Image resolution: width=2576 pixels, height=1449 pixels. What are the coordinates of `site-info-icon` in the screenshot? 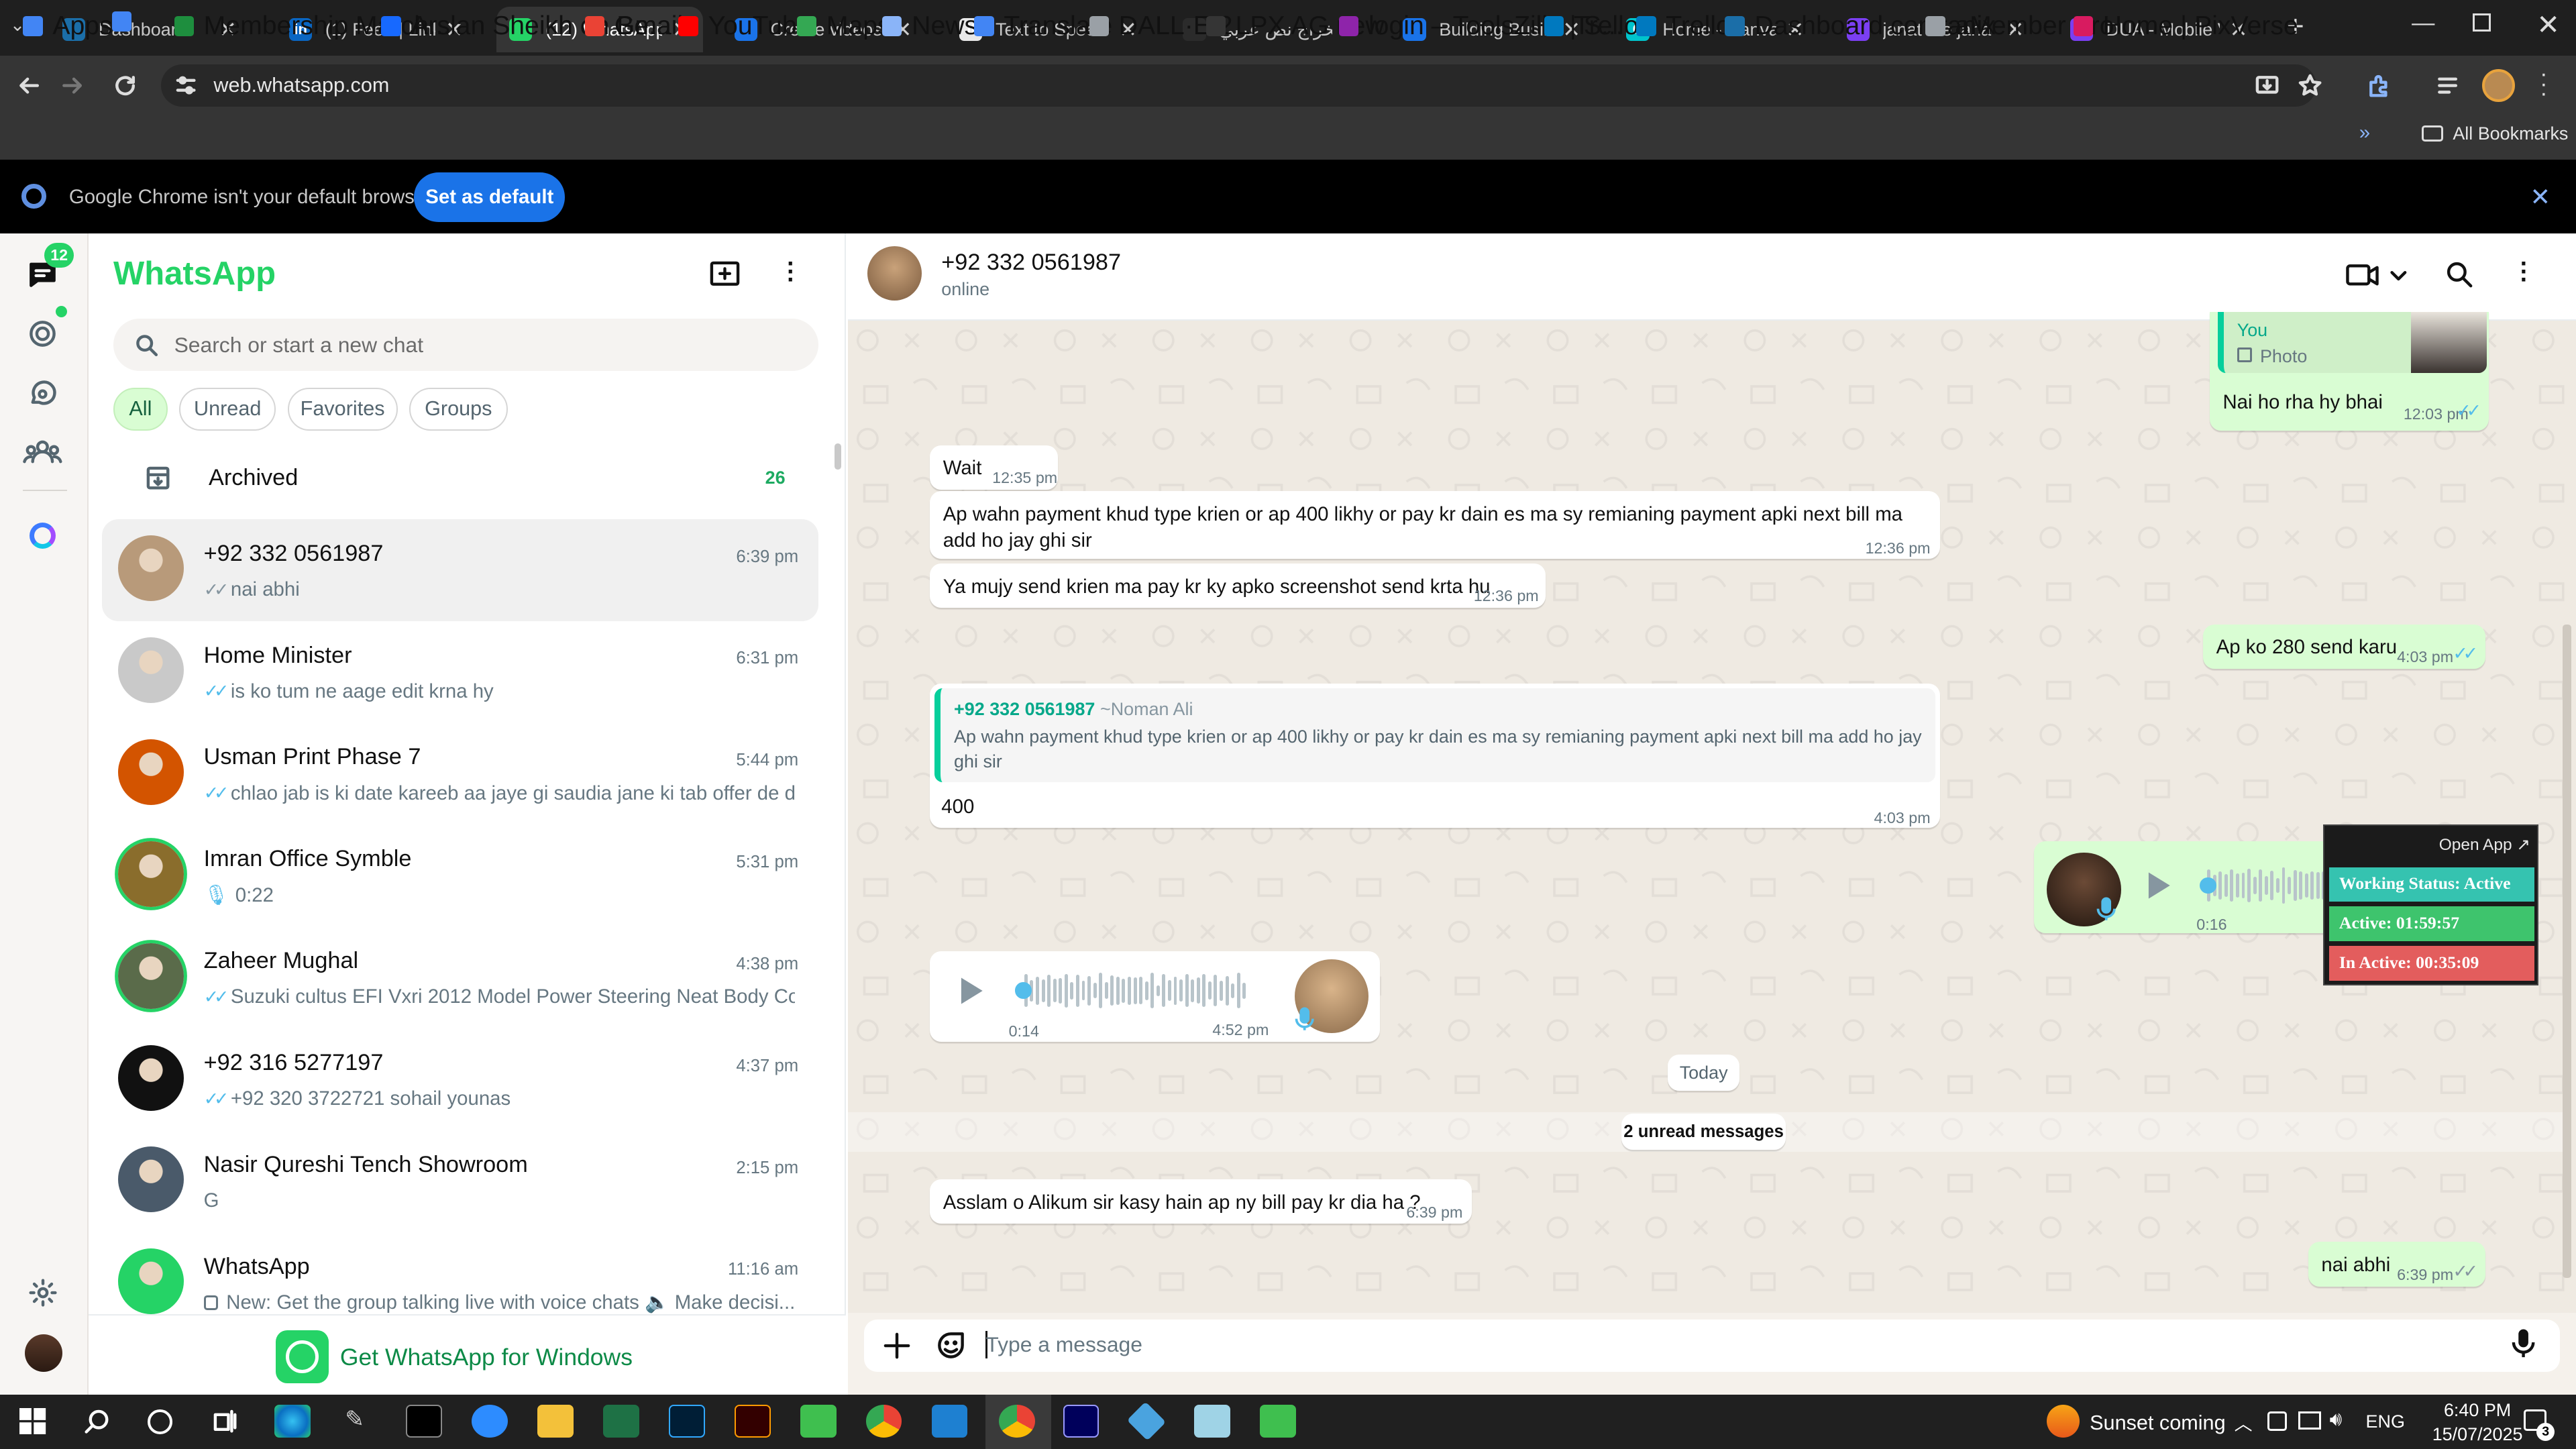 It's located at (185, 85).